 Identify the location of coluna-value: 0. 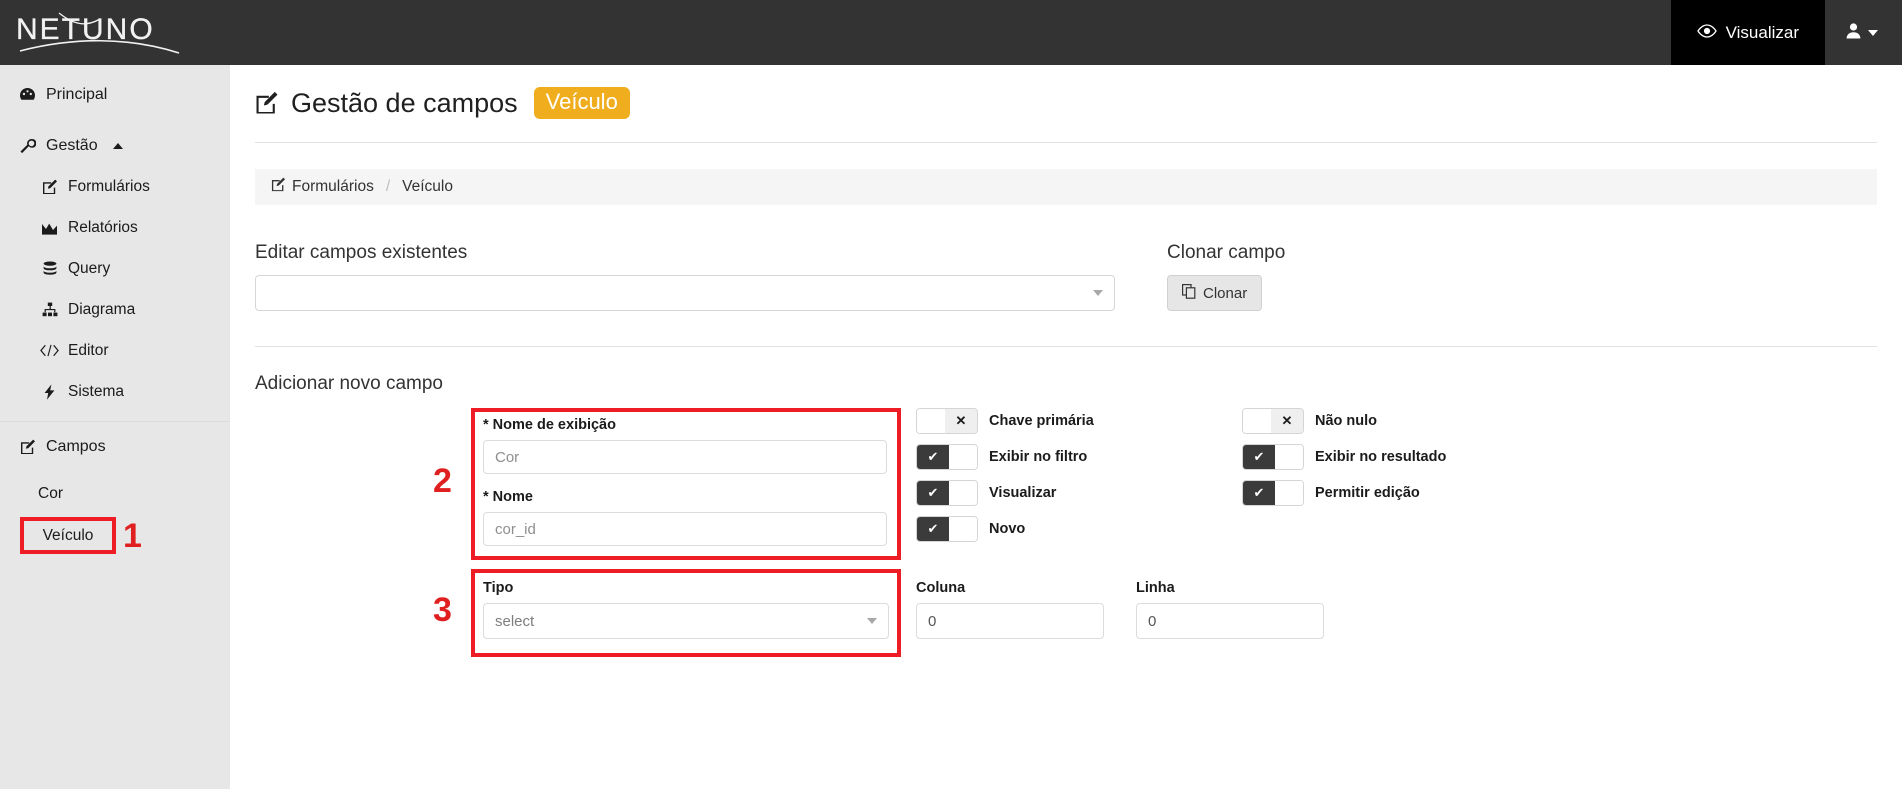
(932, 621).